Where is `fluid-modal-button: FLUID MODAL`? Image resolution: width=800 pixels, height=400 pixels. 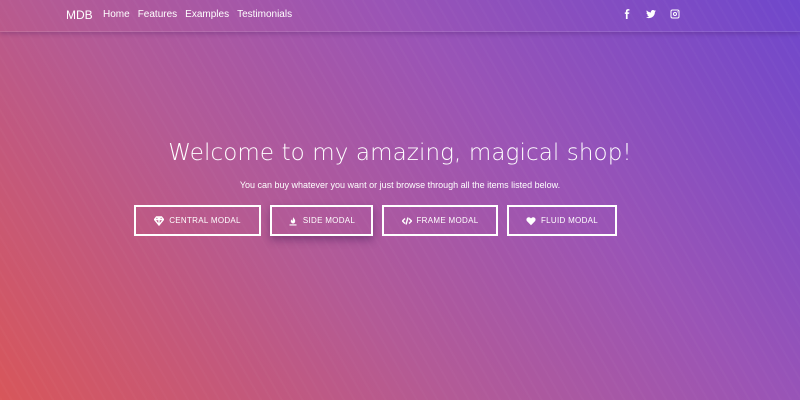 fluid-modal-button: FLUID MODAL is located at coordinates (562, 220).